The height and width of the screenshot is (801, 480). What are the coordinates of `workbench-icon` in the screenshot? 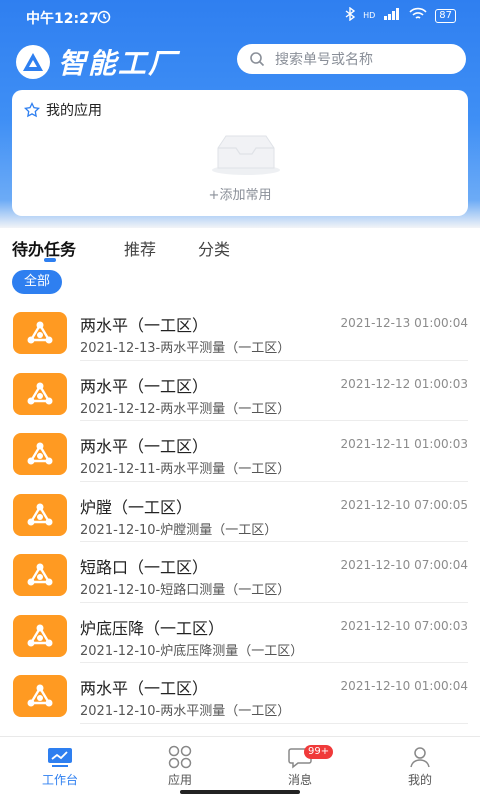 It's located at (60, 757).